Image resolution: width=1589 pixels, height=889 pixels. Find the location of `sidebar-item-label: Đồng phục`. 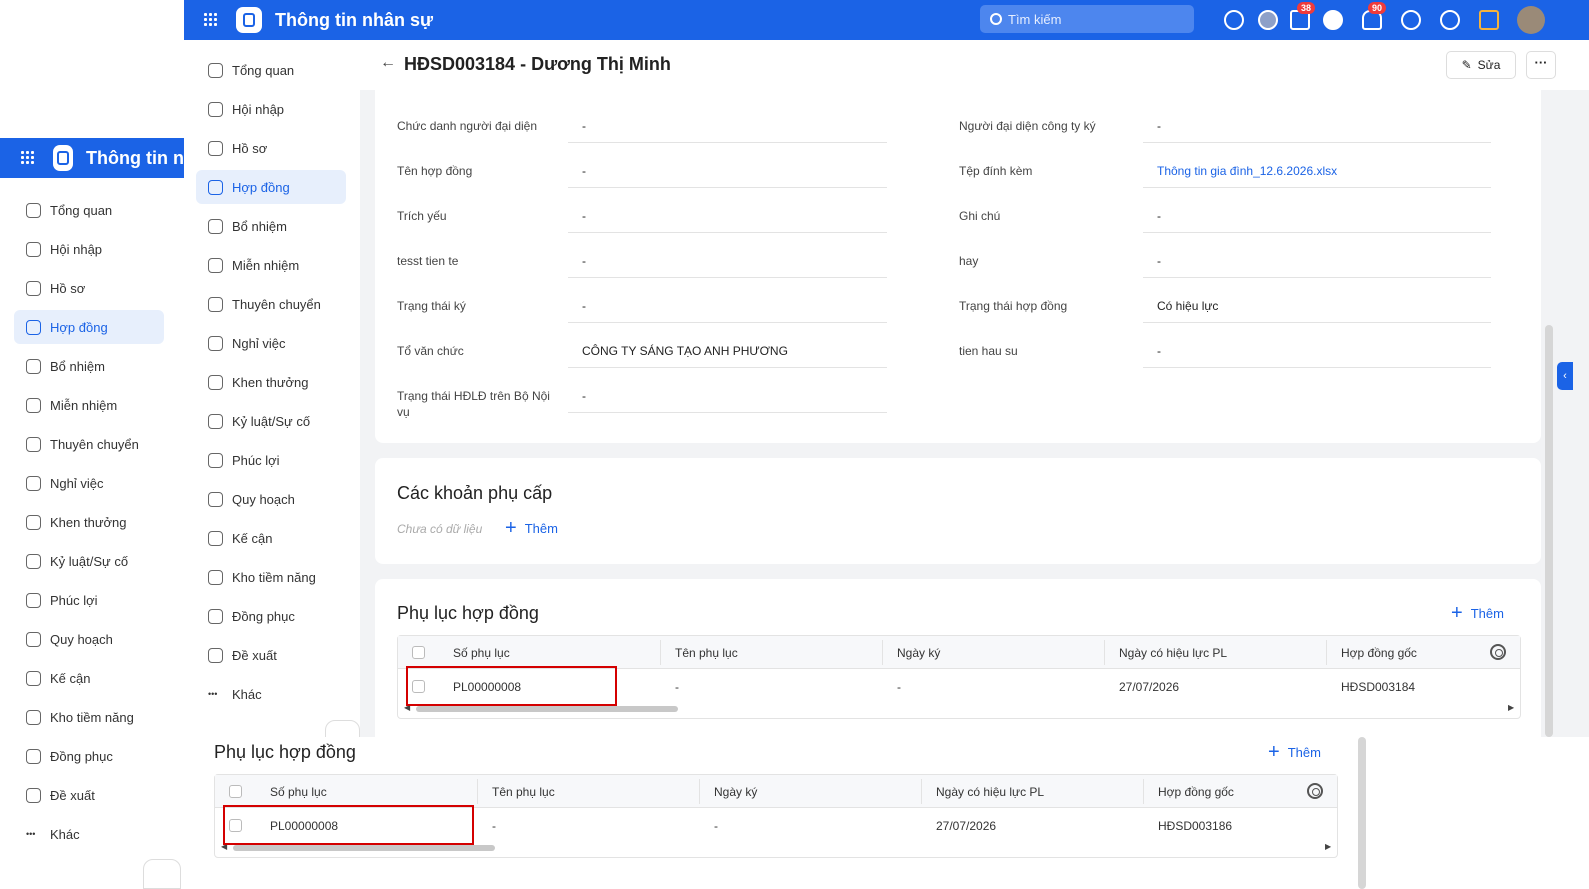

sidebar-item-label: Đồng phục is located at coordinates (81, 756).